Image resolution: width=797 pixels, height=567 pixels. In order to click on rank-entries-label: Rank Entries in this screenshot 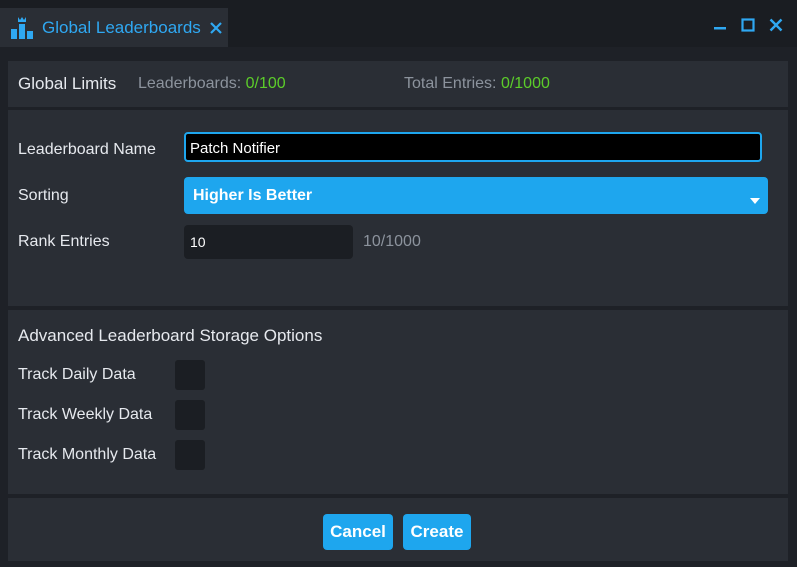, I will do `click(64, 241)`.